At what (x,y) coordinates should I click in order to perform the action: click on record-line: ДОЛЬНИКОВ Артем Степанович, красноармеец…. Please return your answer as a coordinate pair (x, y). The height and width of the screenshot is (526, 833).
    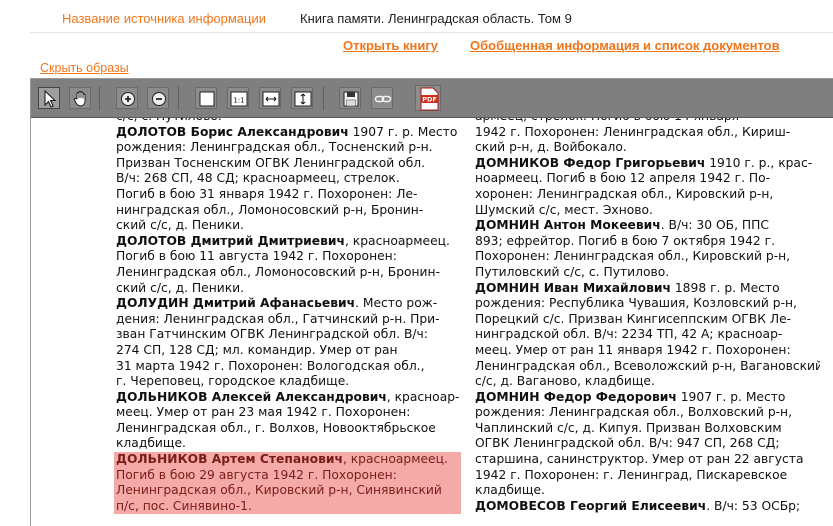
    Looking at the image, I should click on (282, 459).